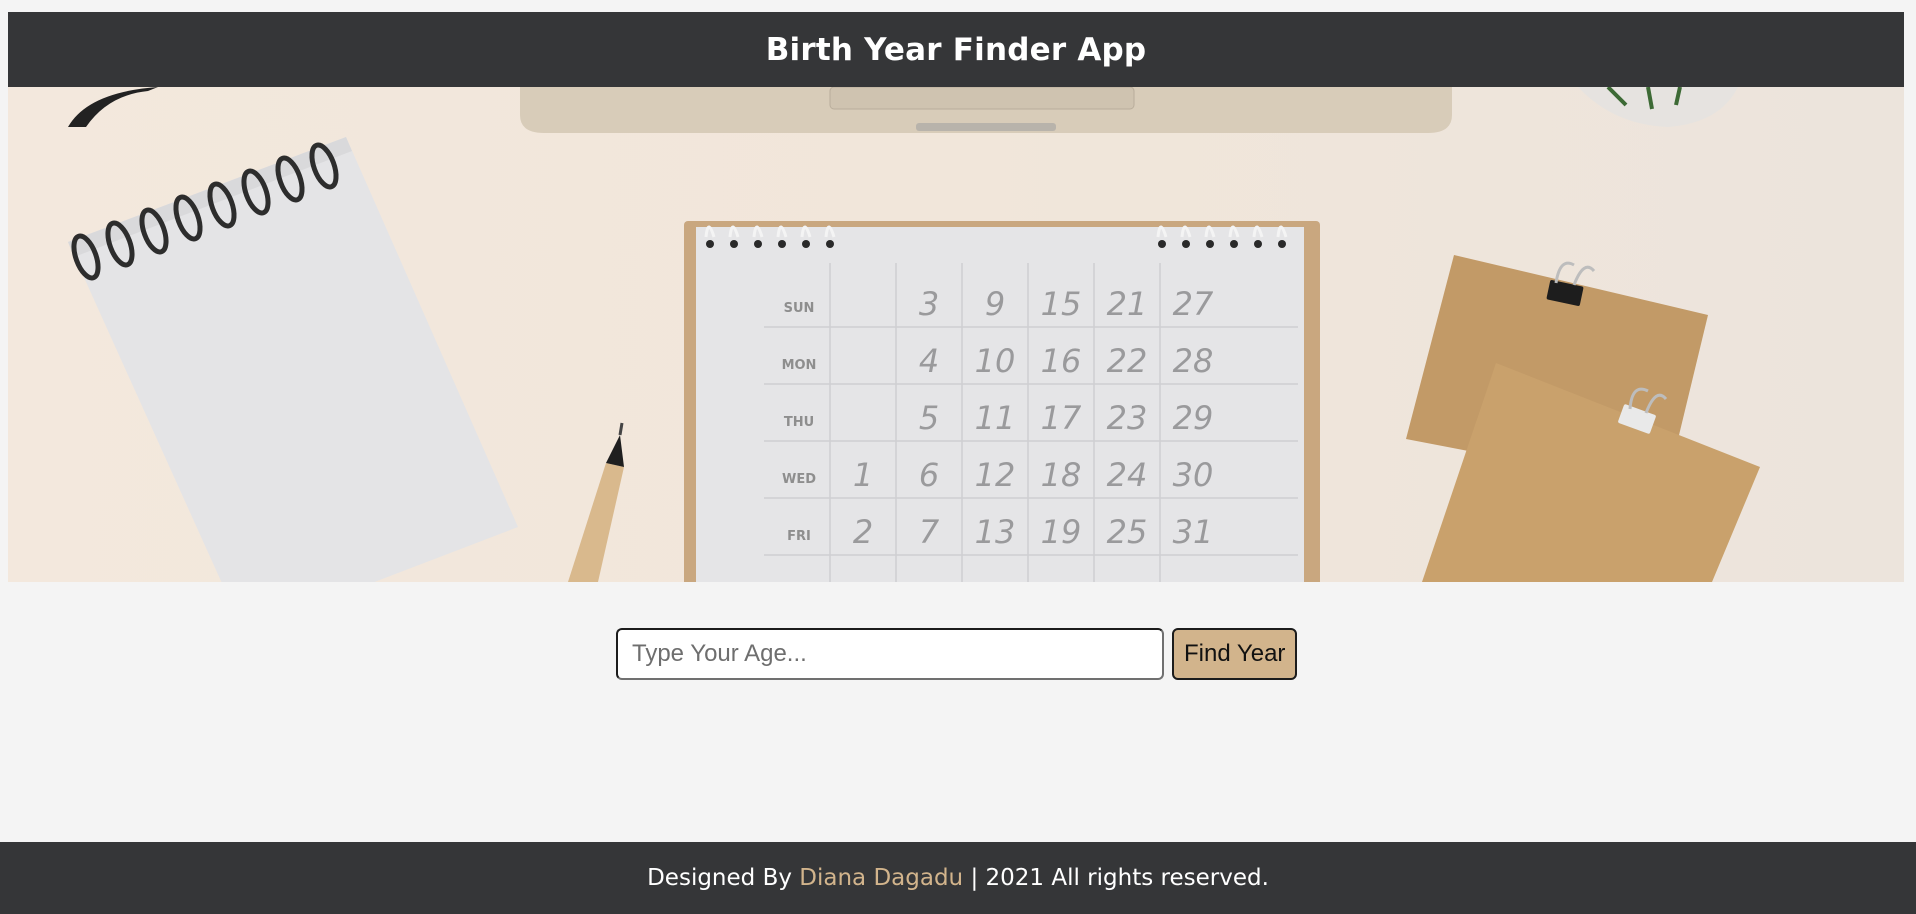 The width and height of the screenshot is (1916, 914). Describe the element at coordinates (929, 418) in the screenshot. I see `calendar-date-number: 5` at that location.